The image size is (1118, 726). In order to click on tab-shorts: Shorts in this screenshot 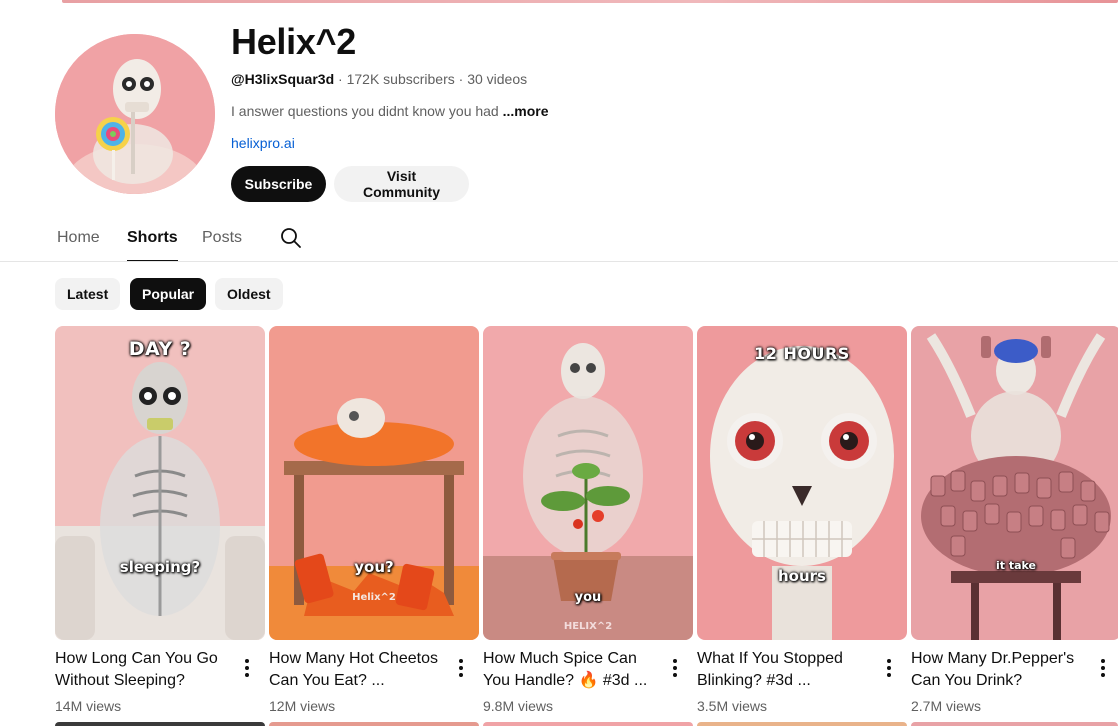, I will do `click(152, 243)`.